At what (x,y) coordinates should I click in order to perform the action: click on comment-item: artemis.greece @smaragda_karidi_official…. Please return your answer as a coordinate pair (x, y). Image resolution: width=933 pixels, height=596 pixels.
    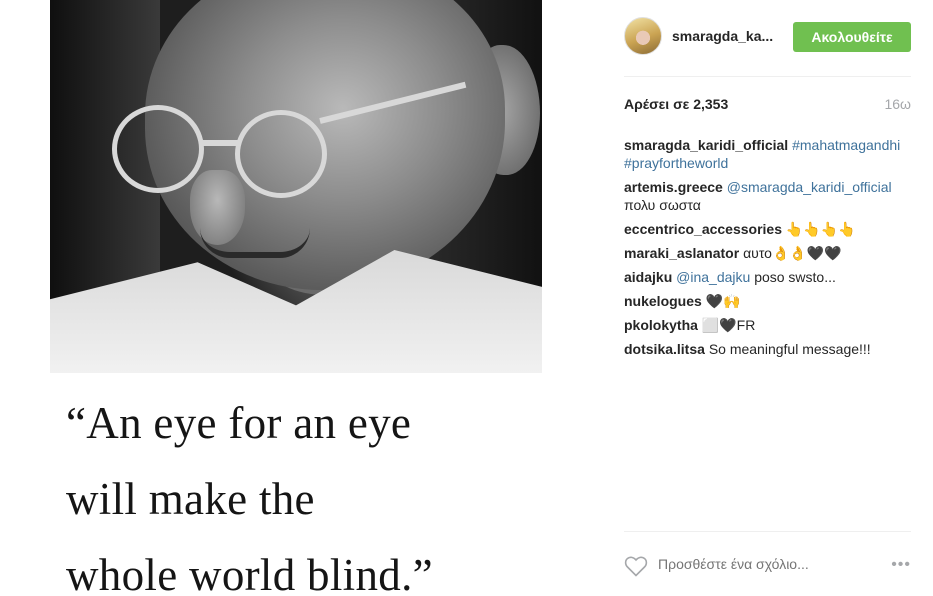
    Looking at the image, I should click on (769, 196).